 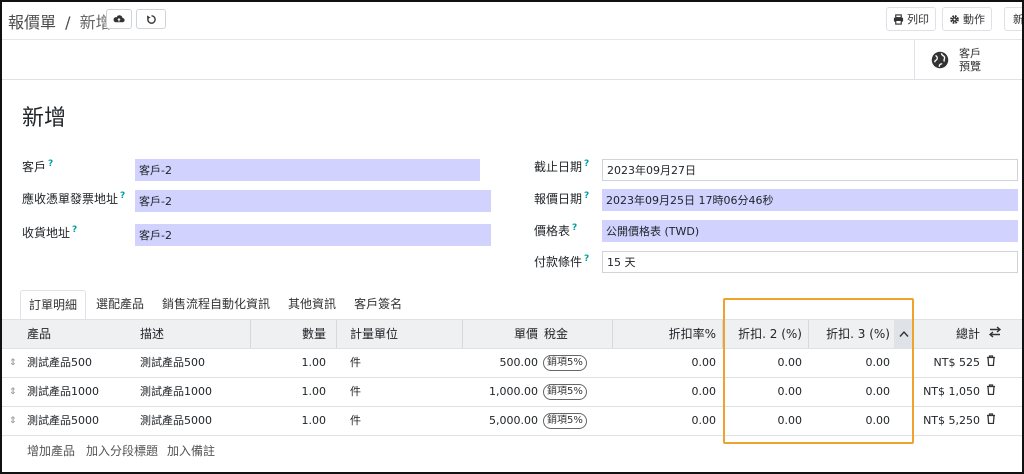 I want to click on cell-total: NT$ 525, so click(x=956, y=362).